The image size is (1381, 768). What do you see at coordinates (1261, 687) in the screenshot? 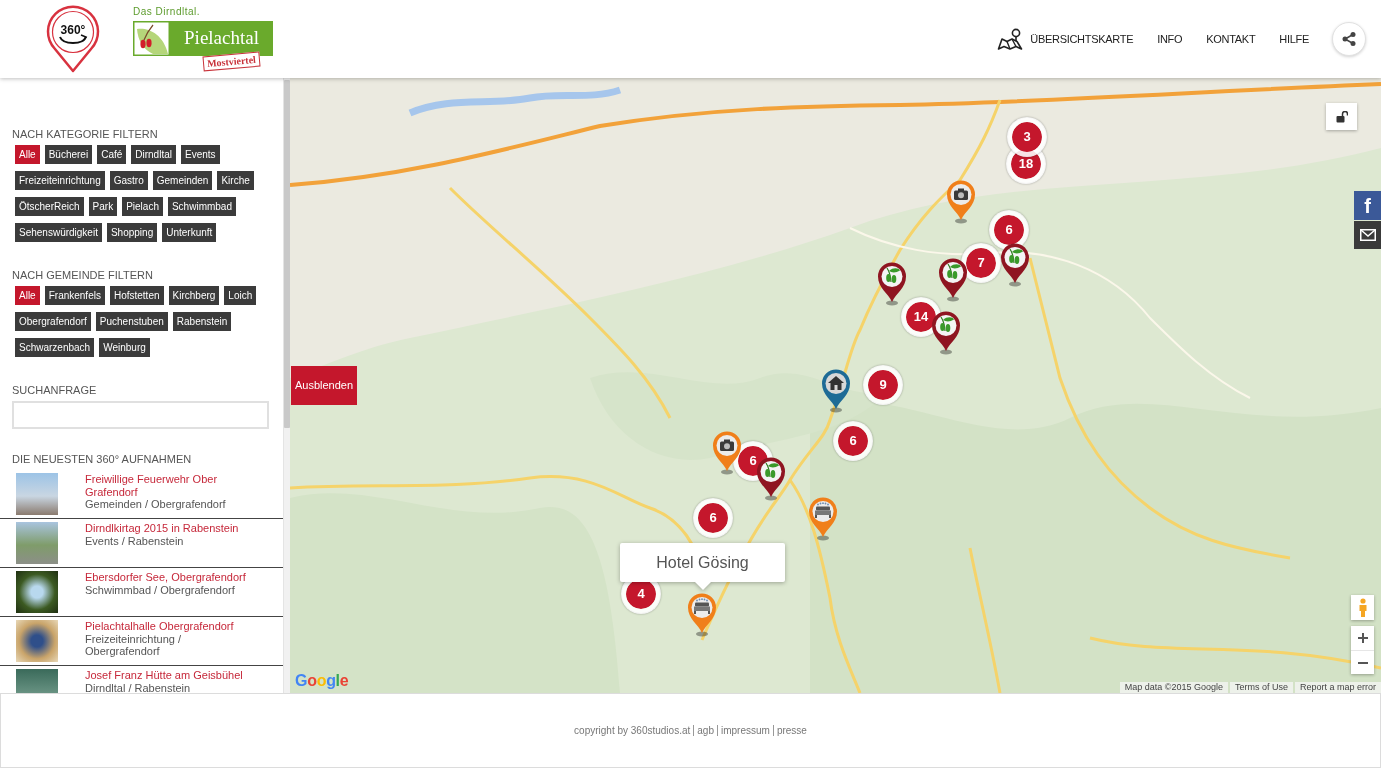
I see `terms-link: Terms of Use` at bounding box center [1261, 687].